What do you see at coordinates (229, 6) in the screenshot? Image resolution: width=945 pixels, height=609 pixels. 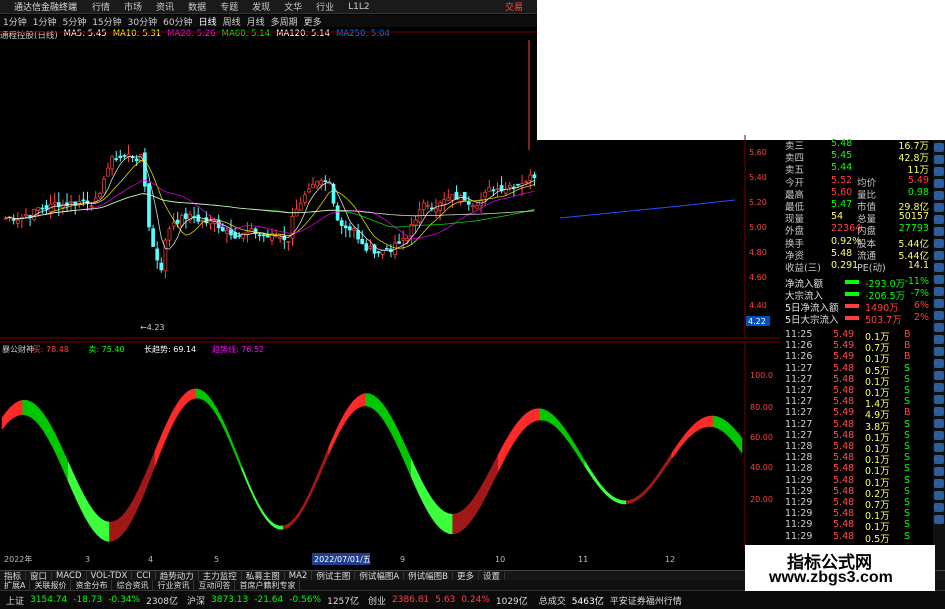 I see `menu-zhuanti: 专题` at bounding box center [229, 6].